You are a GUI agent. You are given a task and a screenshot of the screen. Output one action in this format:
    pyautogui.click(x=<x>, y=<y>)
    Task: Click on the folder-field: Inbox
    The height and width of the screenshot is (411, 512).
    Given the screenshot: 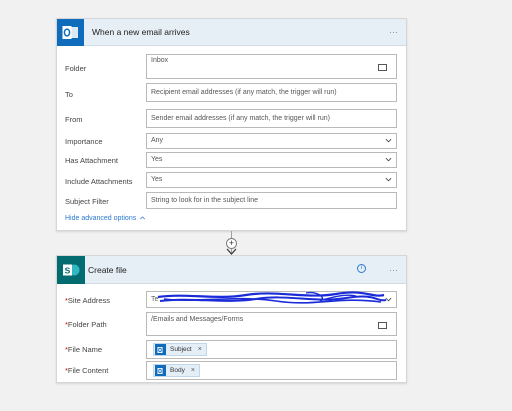 What is the action you would take?
    pyautogui.click(x=271, y=66)
    